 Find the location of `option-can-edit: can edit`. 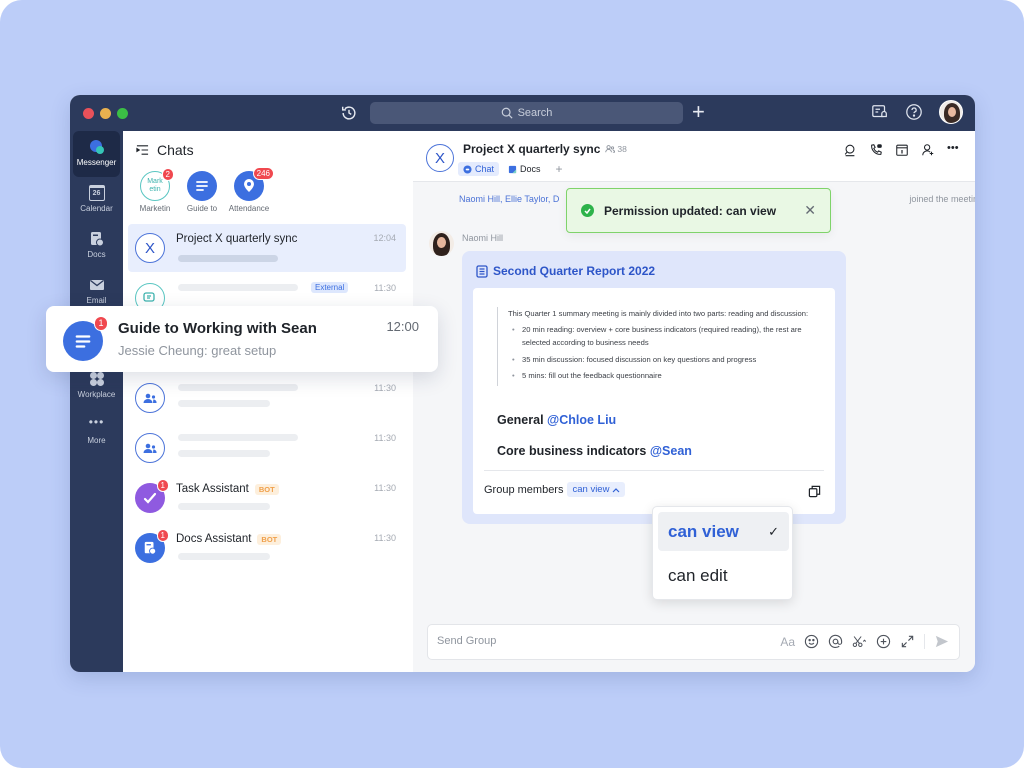

option-can-edit: can edit is located at coordinates (723, 575).